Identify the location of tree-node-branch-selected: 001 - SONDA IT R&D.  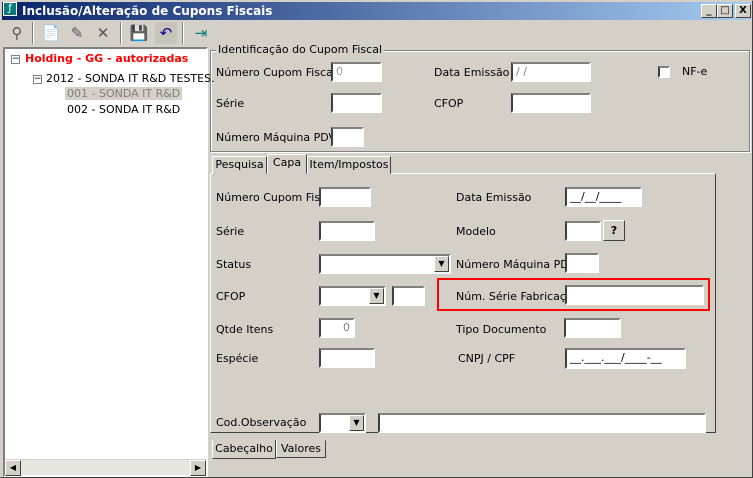
(124, 93).